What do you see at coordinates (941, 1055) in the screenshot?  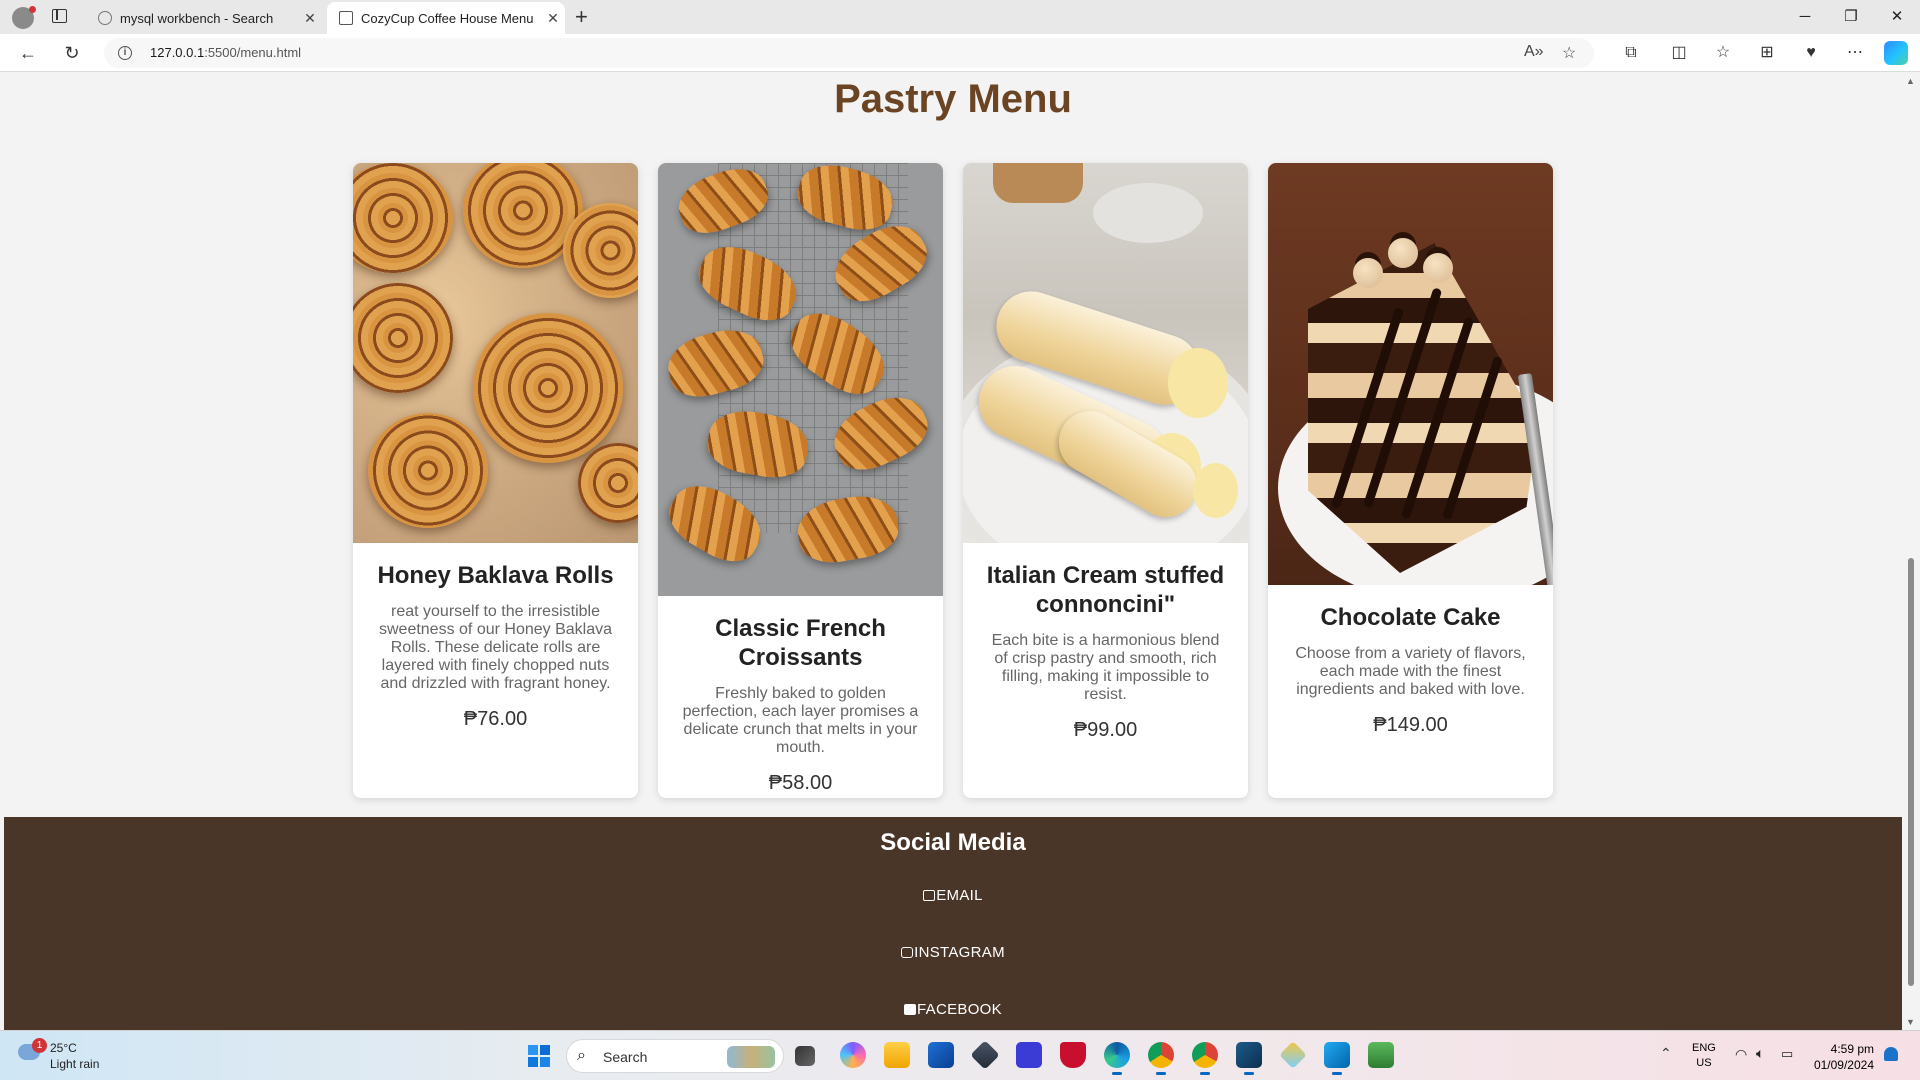 I see `microsoft-store-icon` at bounding box center [941, 1055].